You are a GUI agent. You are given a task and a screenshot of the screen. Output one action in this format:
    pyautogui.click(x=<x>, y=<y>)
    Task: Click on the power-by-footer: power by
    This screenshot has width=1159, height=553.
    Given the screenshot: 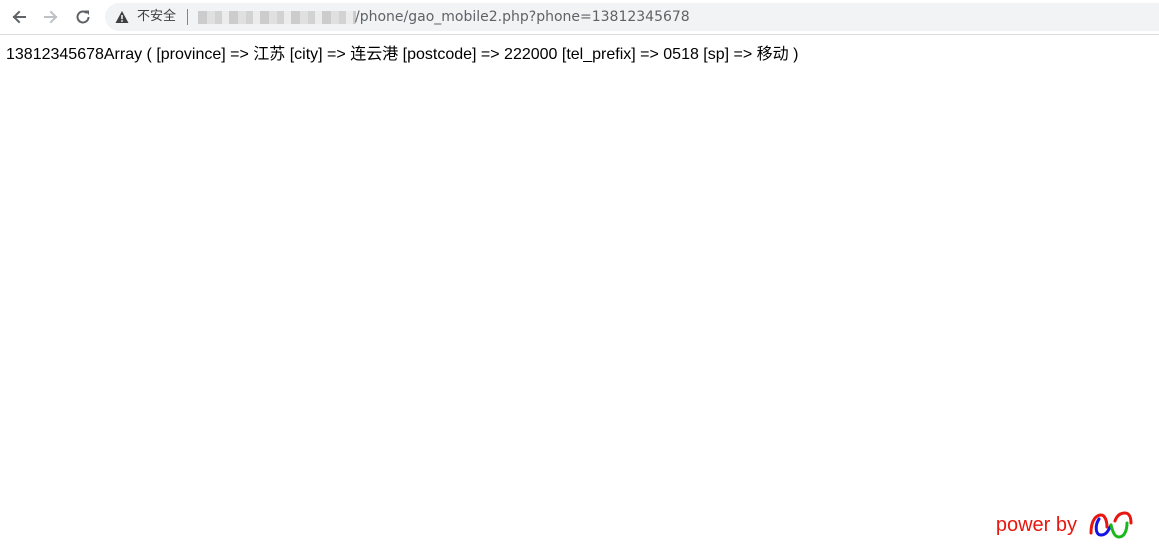 What is the action you would take?
    pyautogui.click(x=1065, y=525)
    